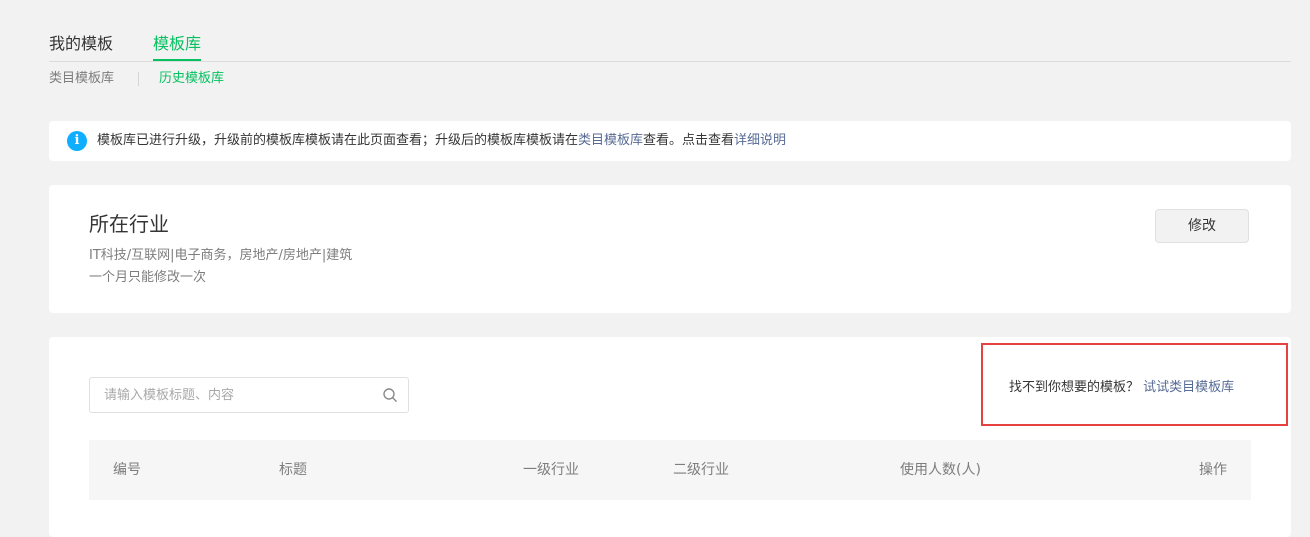 Image resolution: width=1310 pixels, height=537 pixels. Describe the element at coordinates (81, 44) in the screenshot. I see `tab-my-templates: 我的模板` at that location.